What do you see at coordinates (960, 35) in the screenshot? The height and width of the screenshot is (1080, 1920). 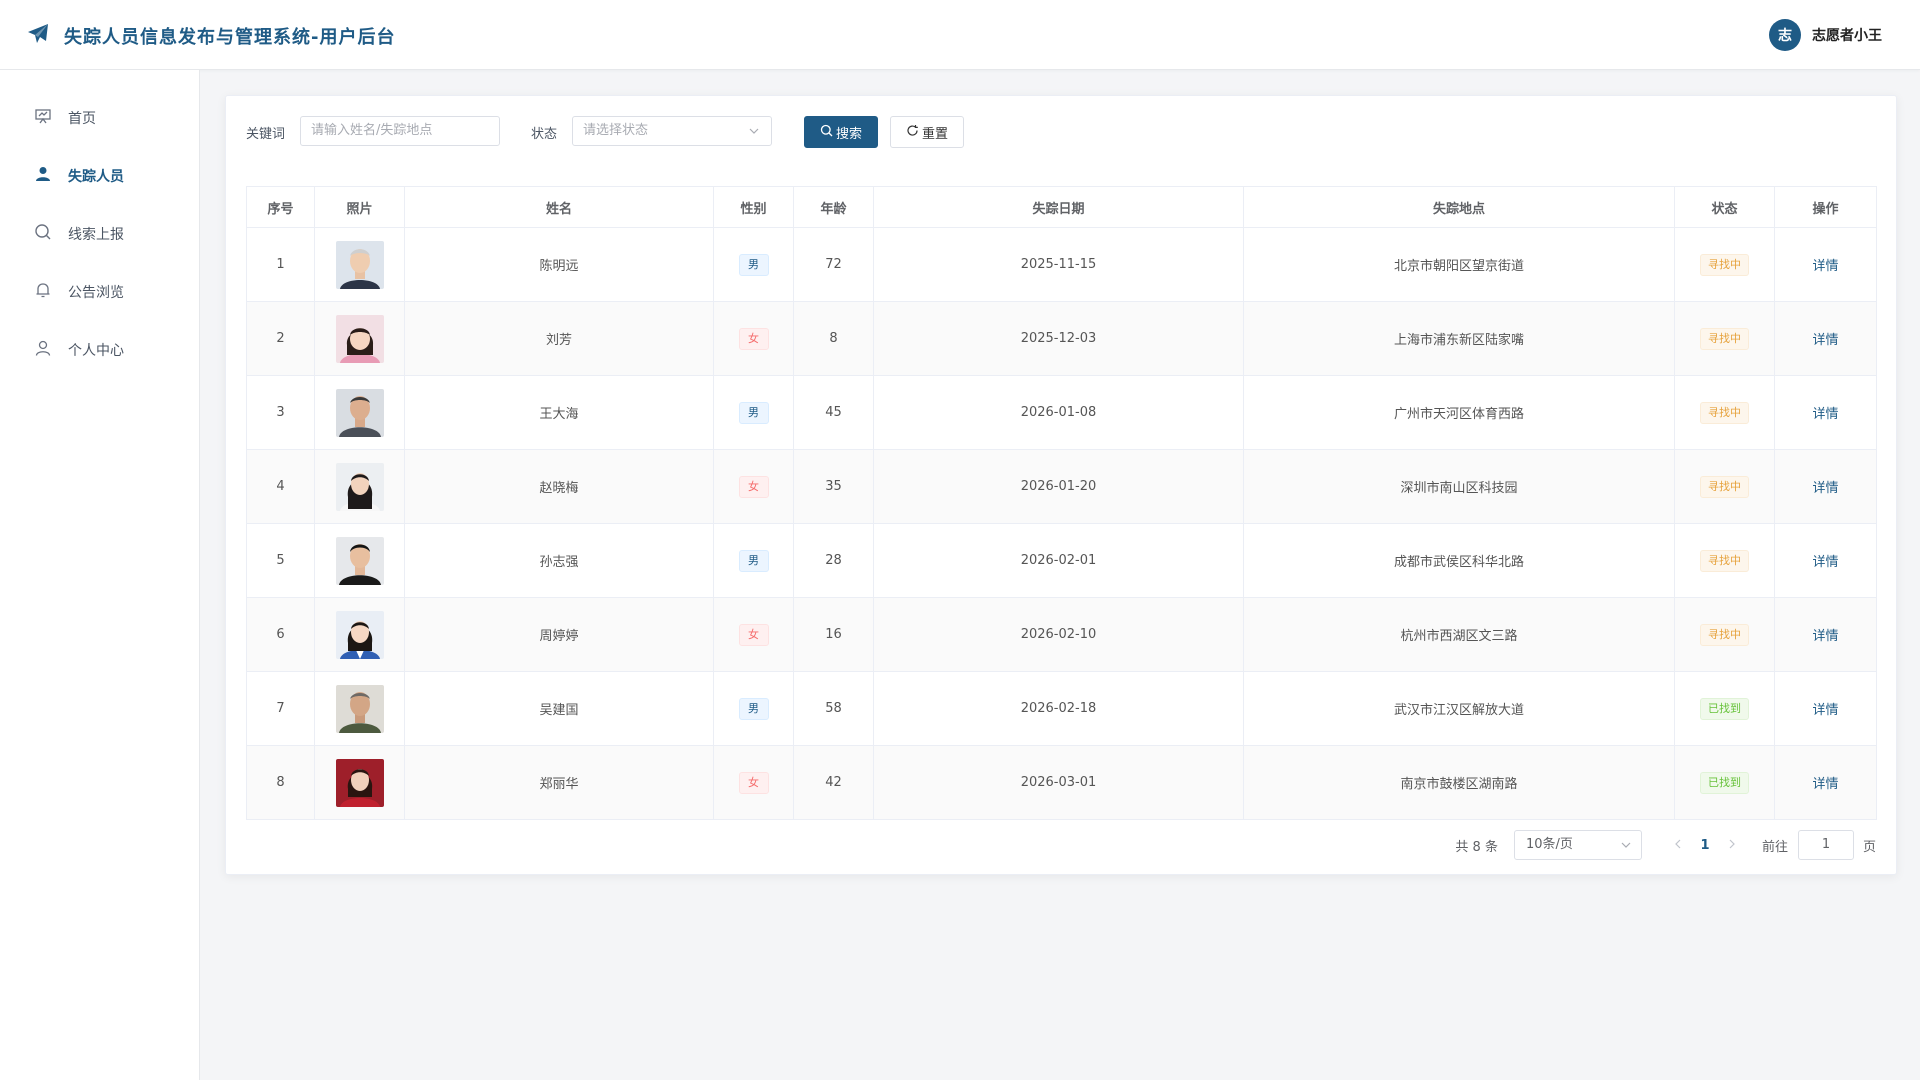 I see `top-header: 失踪人员信息发布与管理系统-用户后台 志 志愿者小王` at bounding box center [960, 35].